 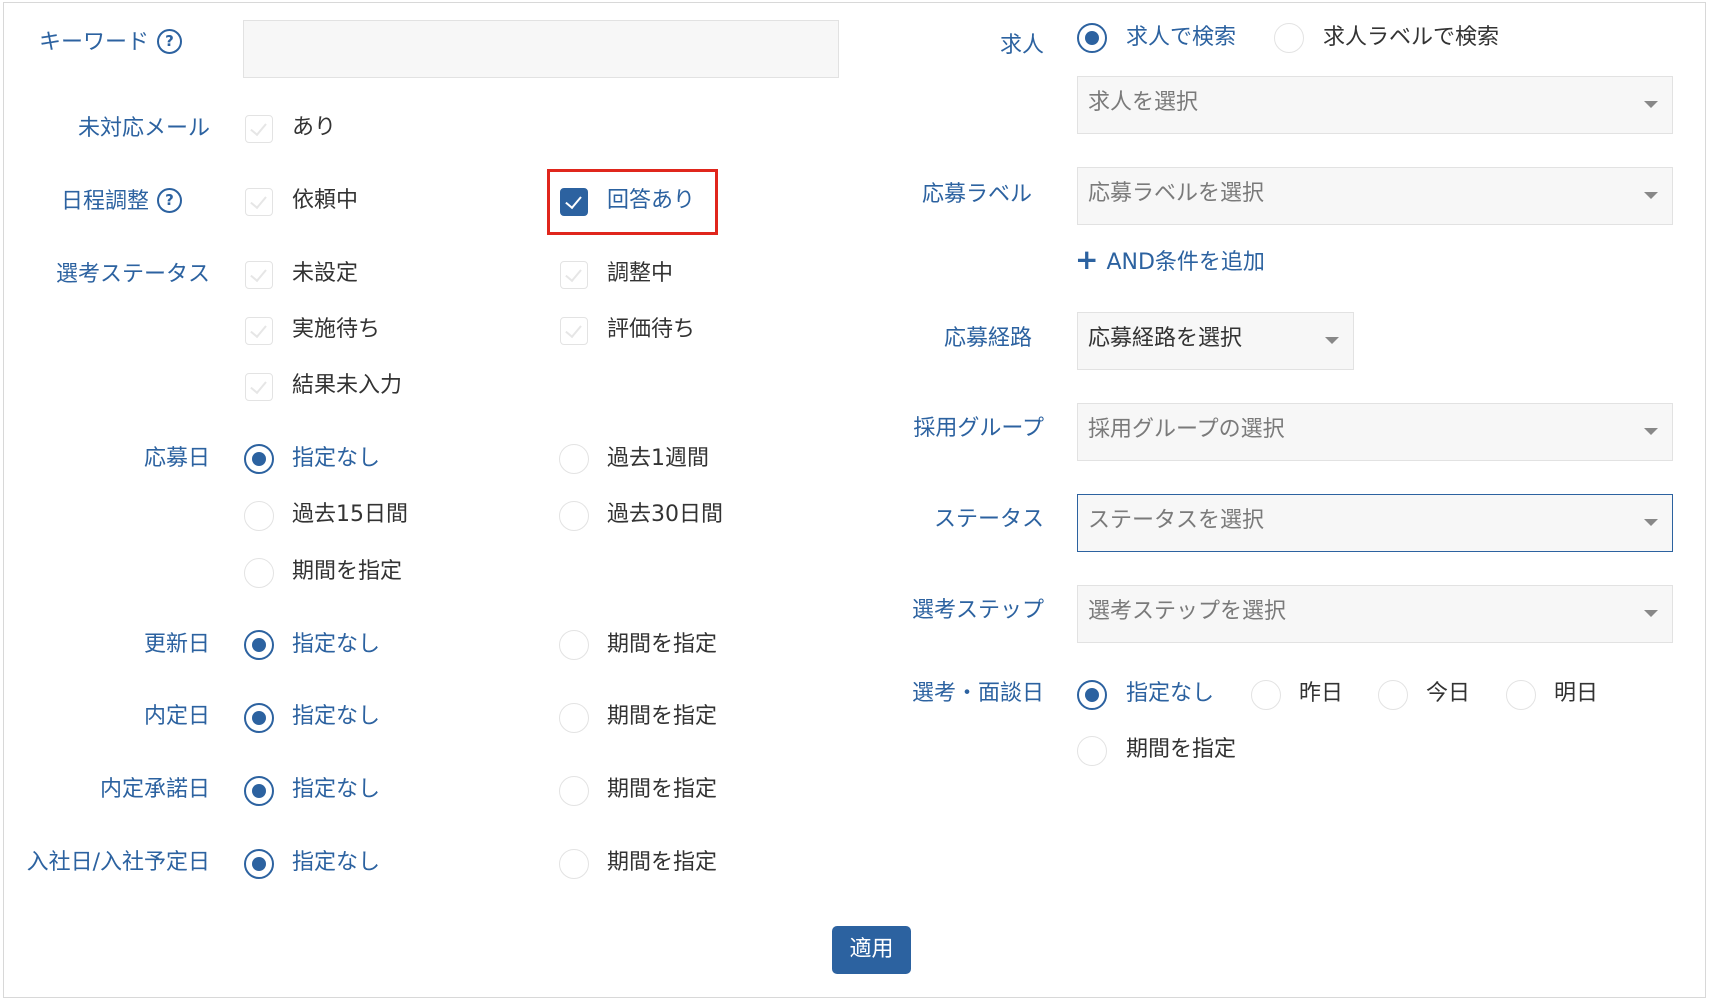 What do you see at coordinates (1576, 693) in the screenshot?
I see `interview-tomorrow-option: 明日` at bounding box center [1576, 693].